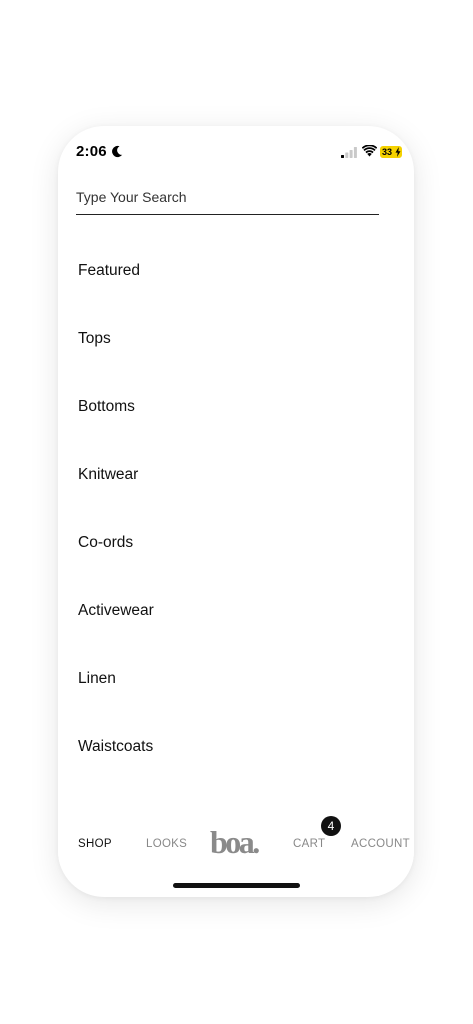 Image resolution: width=473 pixels, height=1024 pixels. Describe the element at coordinates (236, 801) in the screenshot. I see `list-fade-overlay` at that location.